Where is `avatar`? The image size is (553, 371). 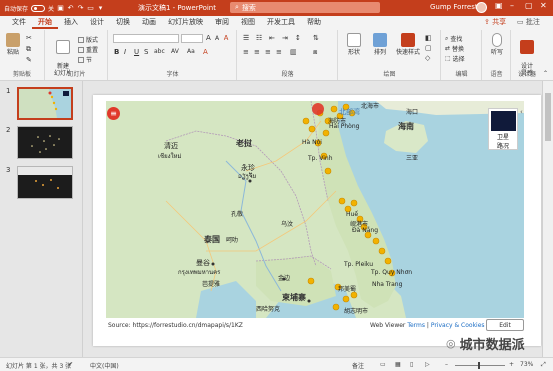 avatar is located at coordinates (481, 7).